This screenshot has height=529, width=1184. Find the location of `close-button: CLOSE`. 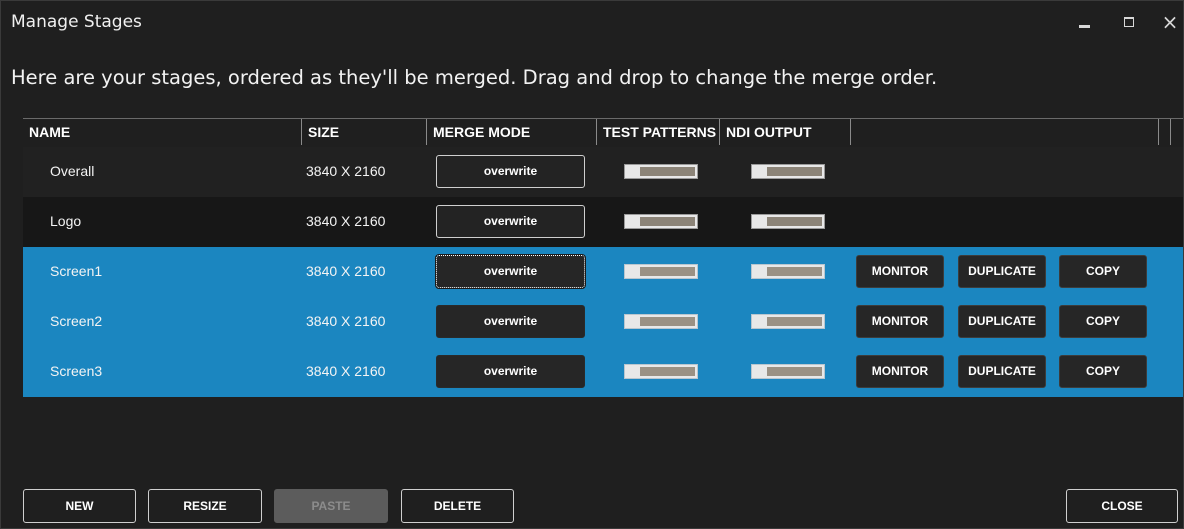

close-button: CLOSE is located at coordinates (1122, 506).